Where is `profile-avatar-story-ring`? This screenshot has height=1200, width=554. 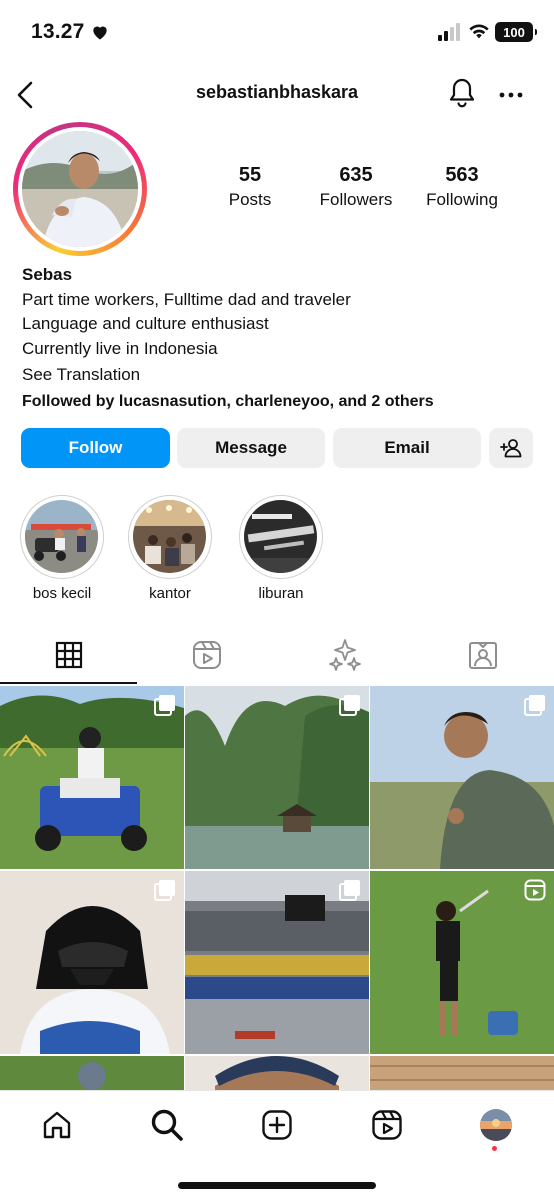 profile-avatar-story-ring is located at coordinates (80, 189).